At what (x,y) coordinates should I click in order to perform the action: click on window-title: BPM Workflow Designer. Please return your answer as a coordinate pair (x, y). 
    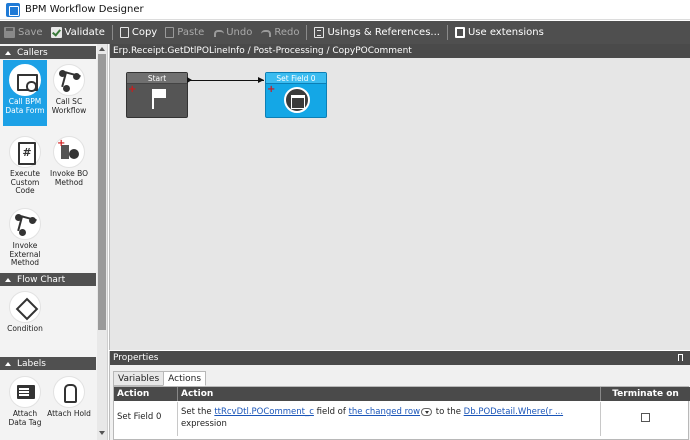
    Looking at the image, I should click on (84, 9).